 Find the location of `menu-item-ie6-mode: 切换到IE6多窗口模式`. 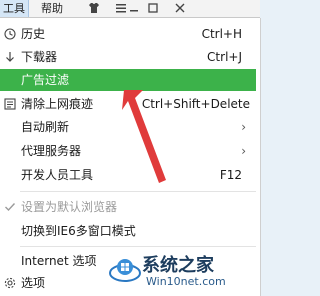

menu-item-ie6-mode: 切换到IE6多窗口模式 is located at coordinates (128, 231).